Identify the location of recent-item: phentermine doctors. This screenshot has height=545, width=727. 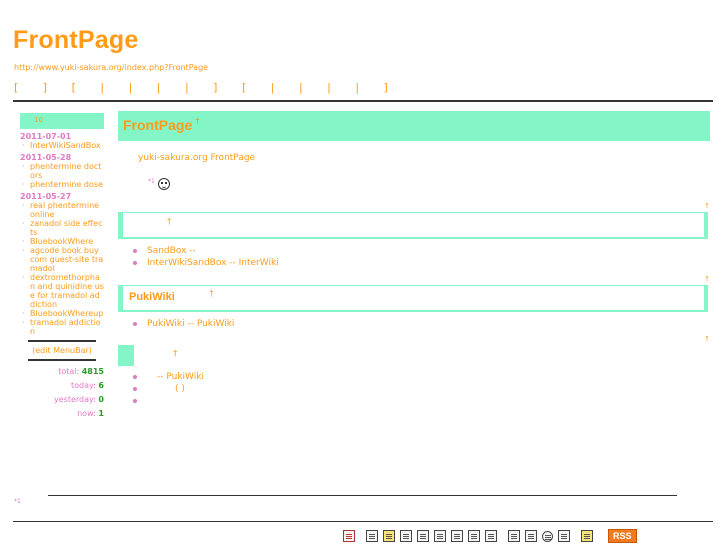
(62, 171).